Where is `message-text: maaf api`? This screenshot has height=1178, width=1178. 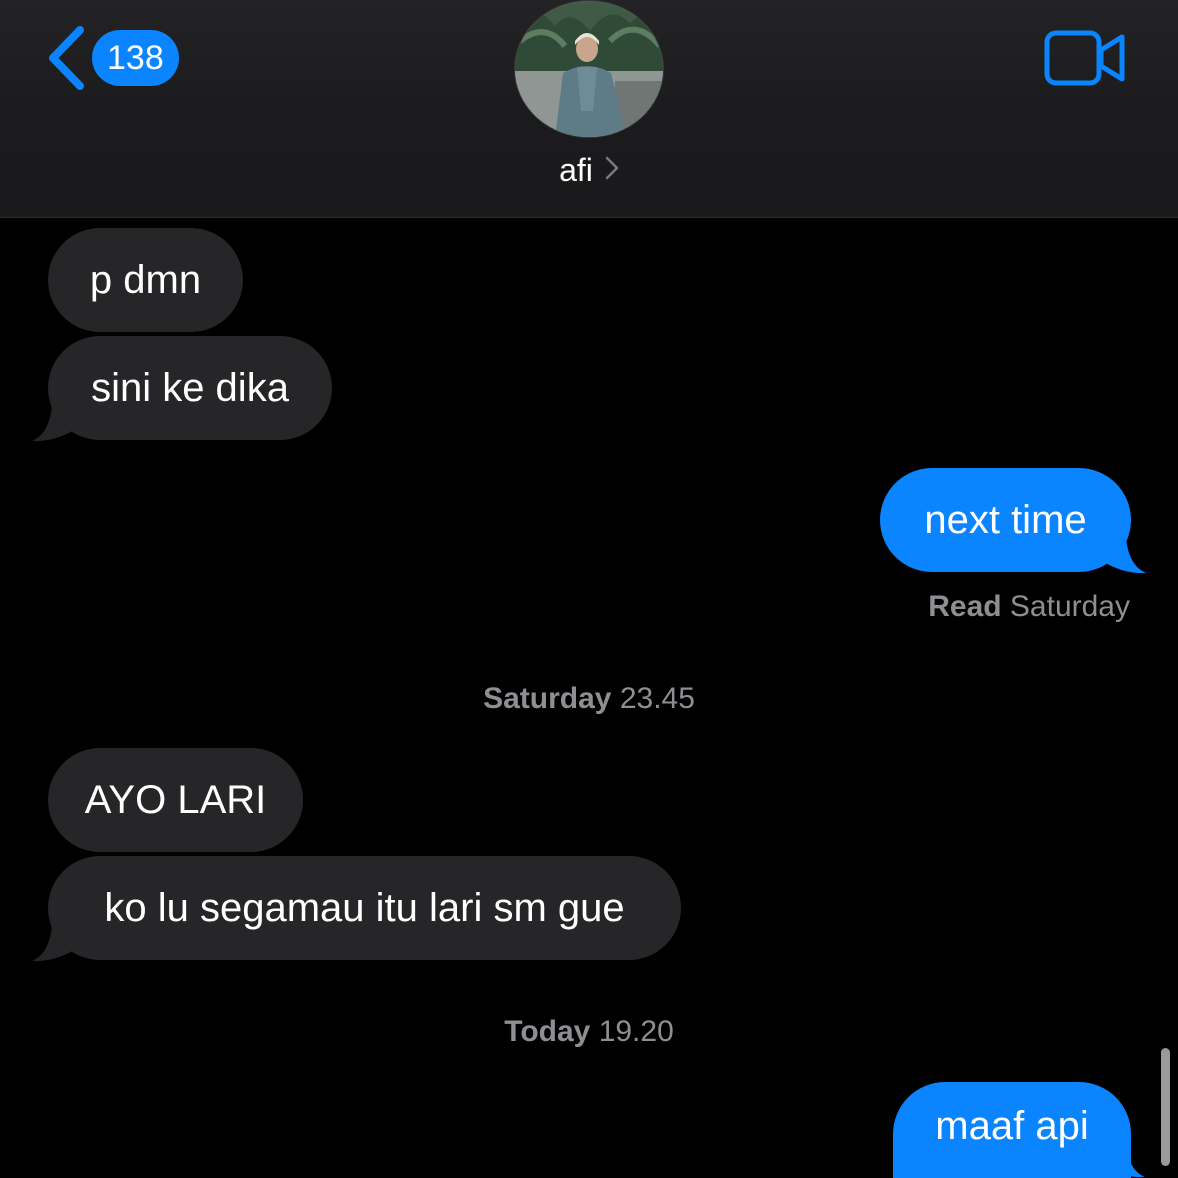
message-text: maaf api is located at coordinates (1012, 1125).